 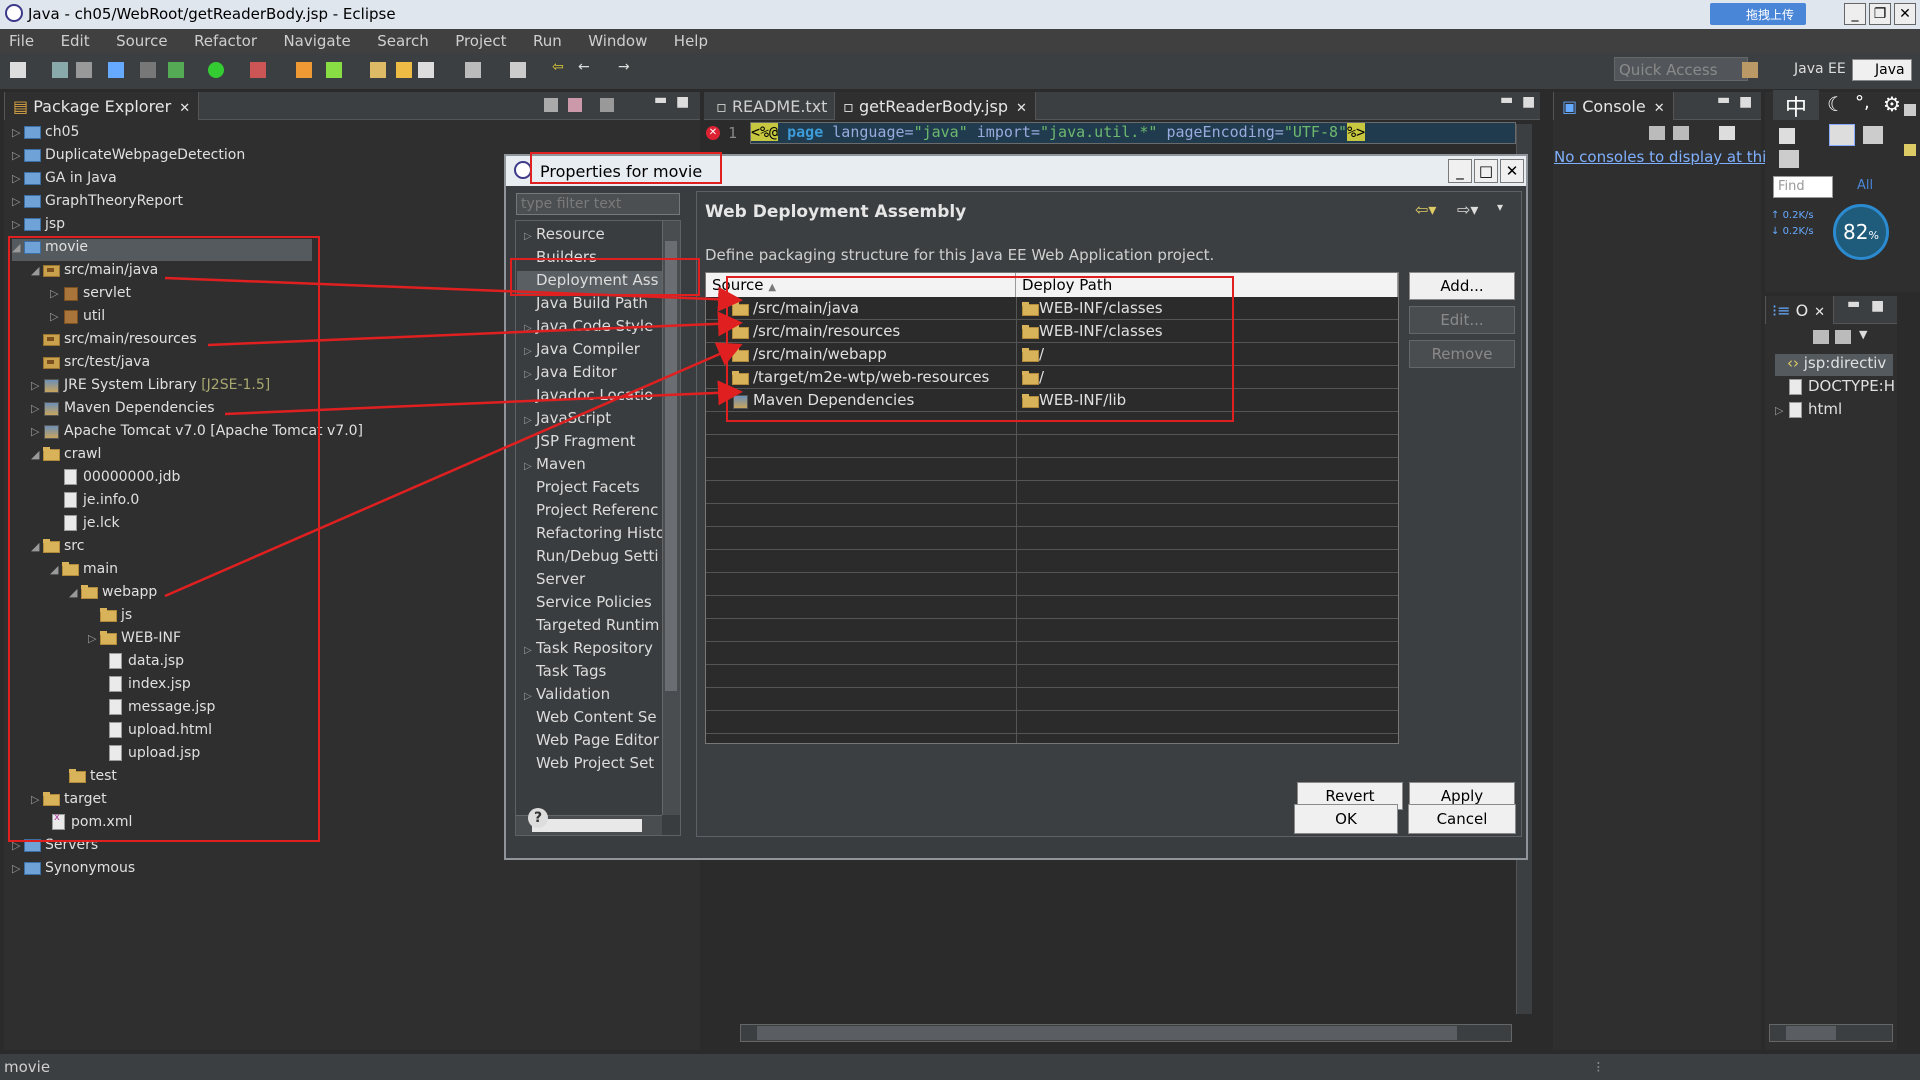 I want to click on new-task-icon, so click(x=1787, y=136).